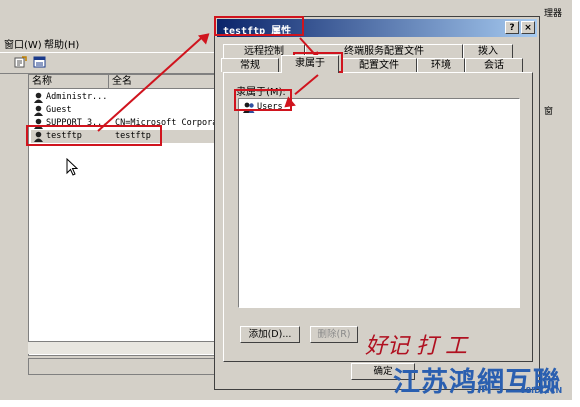  I want to click on user-name: Guest, so click(59, 110).